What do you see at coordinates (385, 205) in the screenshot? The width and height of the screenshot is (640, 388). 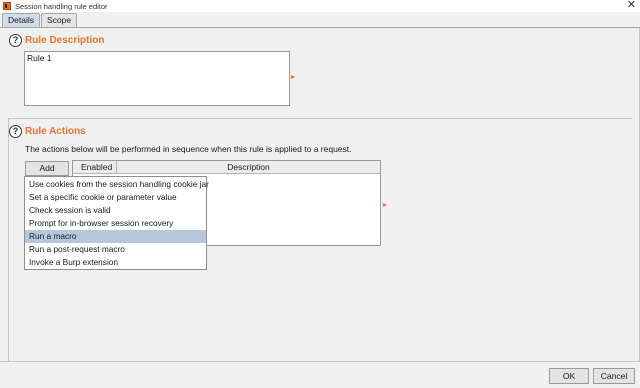 I see `rule-actions-expand-arrow-icon` at bounding box center [385, 205].